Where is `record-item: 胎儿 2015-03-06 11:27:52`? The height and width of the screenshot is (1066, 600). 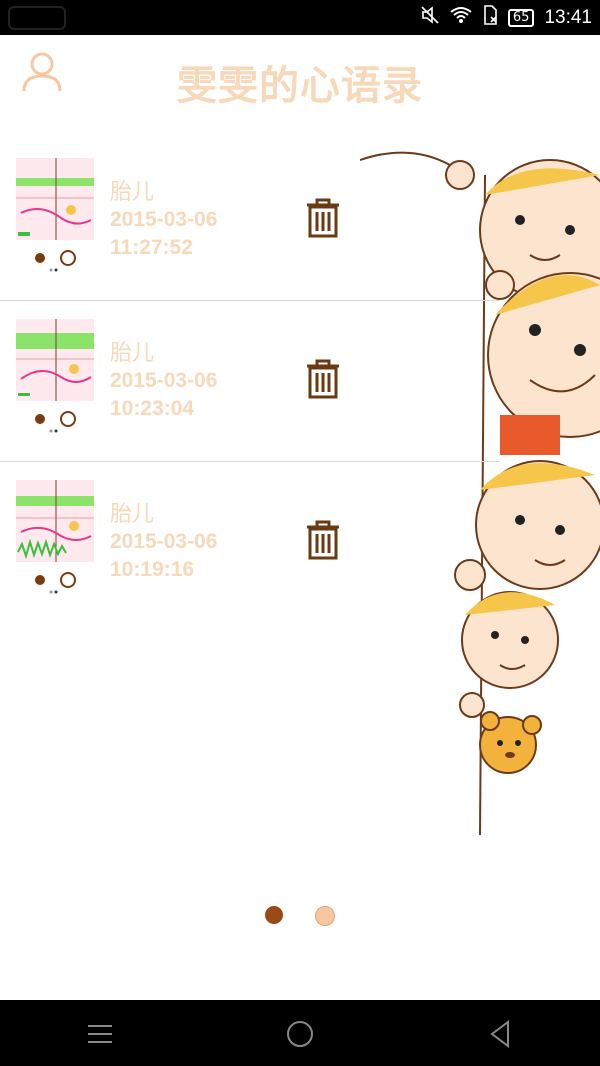
record-item: 胎儿 2015-03-06 11:27:52 is located at coordinates (250, 220).